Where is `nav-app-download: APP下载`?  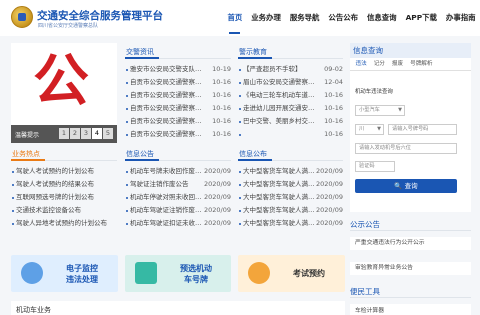
nav-app-download: APP下载 is located at coordinates (421, 18).